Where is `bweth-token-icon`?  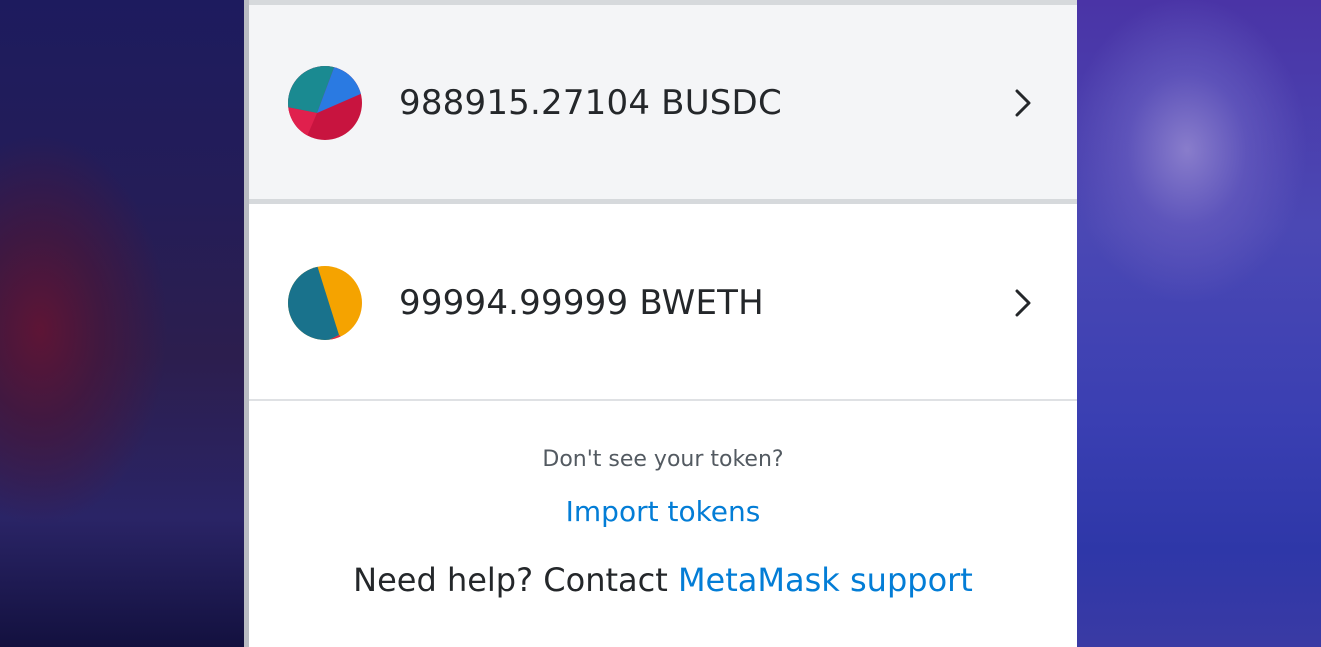 bweth-token-icon is located at coordinates (325, 303).